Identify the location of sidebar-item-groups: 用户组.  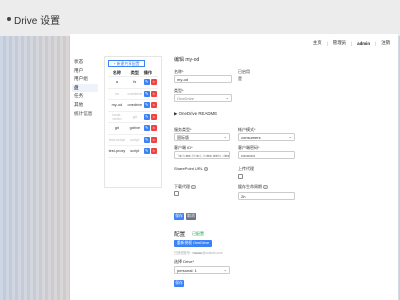
(85, 79).